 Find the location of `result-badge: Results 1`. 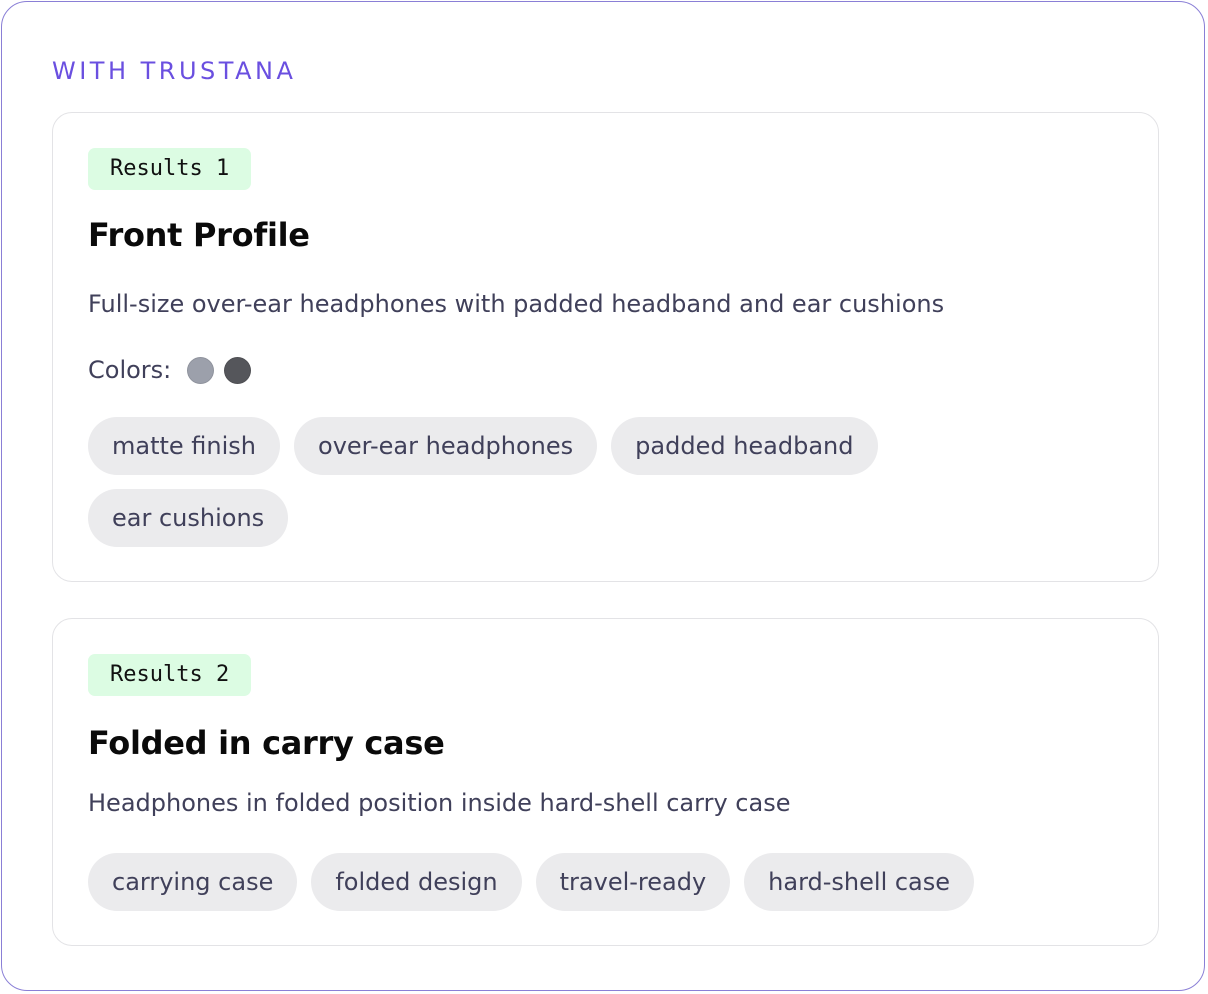

result-badge: Results 1 is located at coordinates (170, 169).